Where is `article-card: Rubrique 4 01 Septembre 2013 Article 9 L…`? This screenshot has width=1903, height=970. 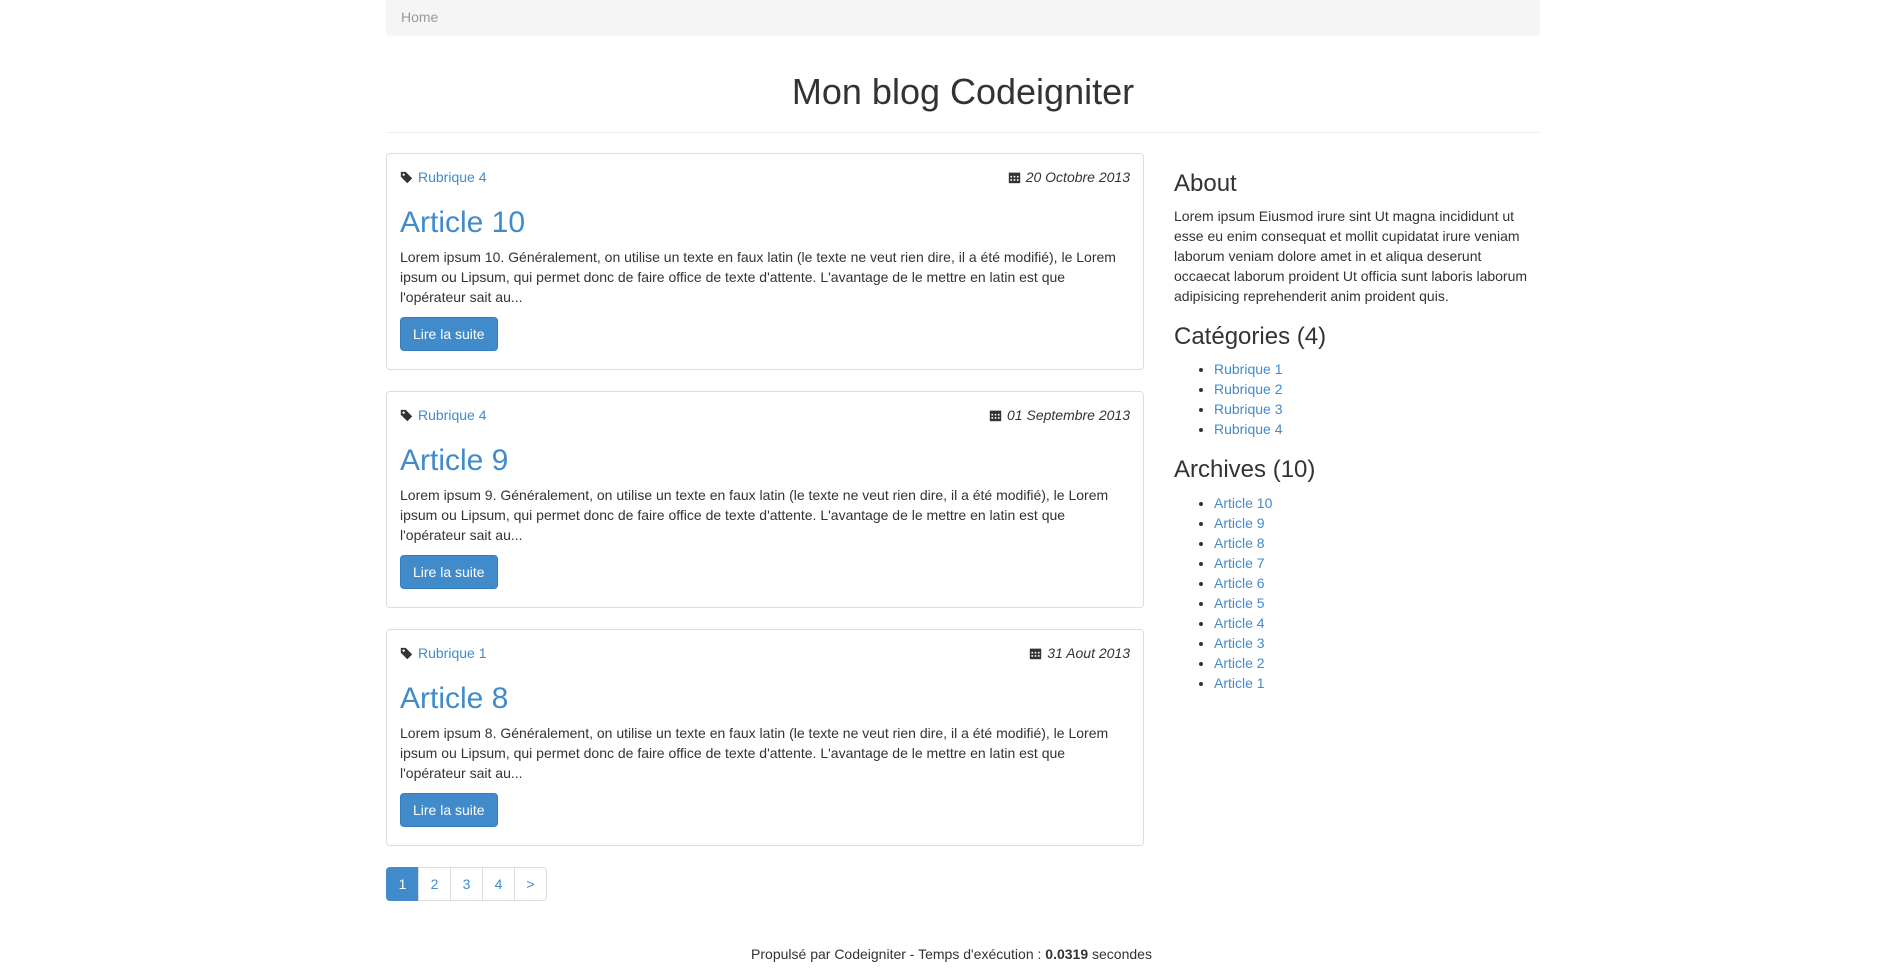 article-card: Rubrique 4 01 Septembre 2013 Article 9 L… is located at coordinates (765, 499).